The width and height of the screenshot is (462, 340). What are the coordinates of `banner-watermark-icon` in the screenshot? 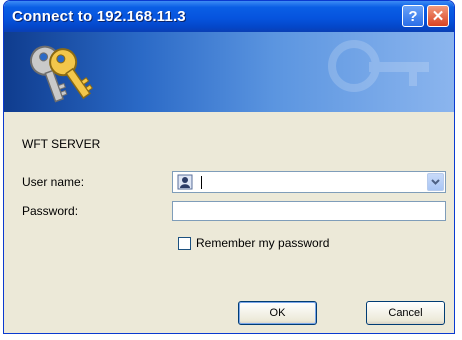 It's located at (378, 66).